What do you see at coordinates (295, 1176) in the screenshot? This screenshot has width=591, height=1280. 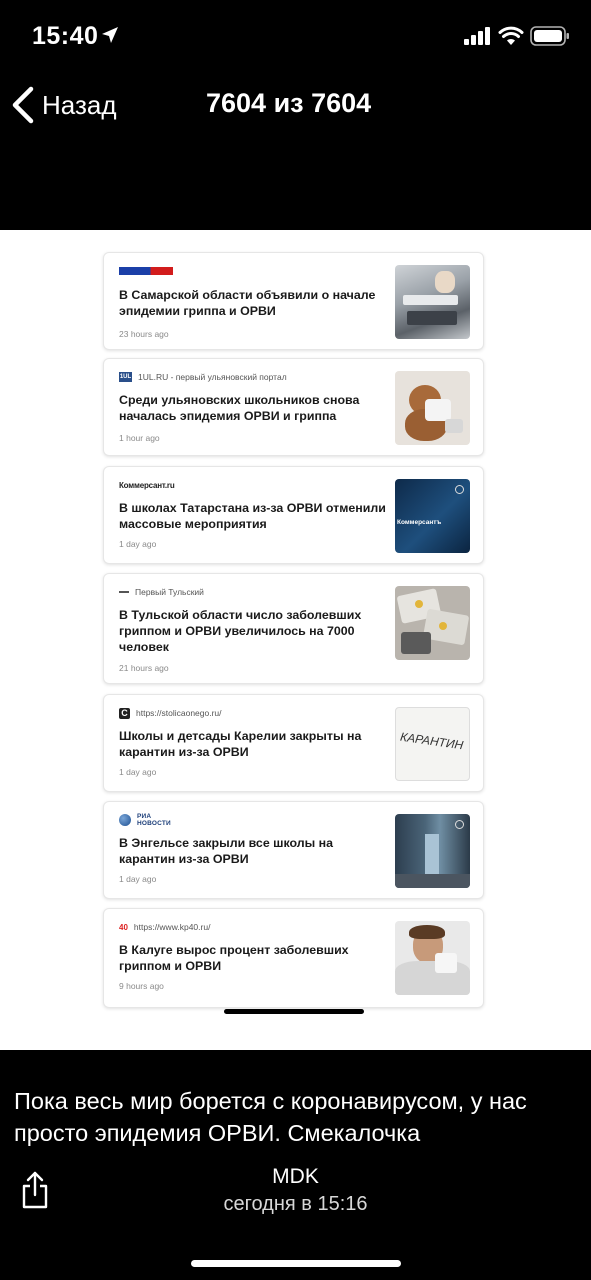 I see `post-author: MDK` at bounding box center [295, 1176].